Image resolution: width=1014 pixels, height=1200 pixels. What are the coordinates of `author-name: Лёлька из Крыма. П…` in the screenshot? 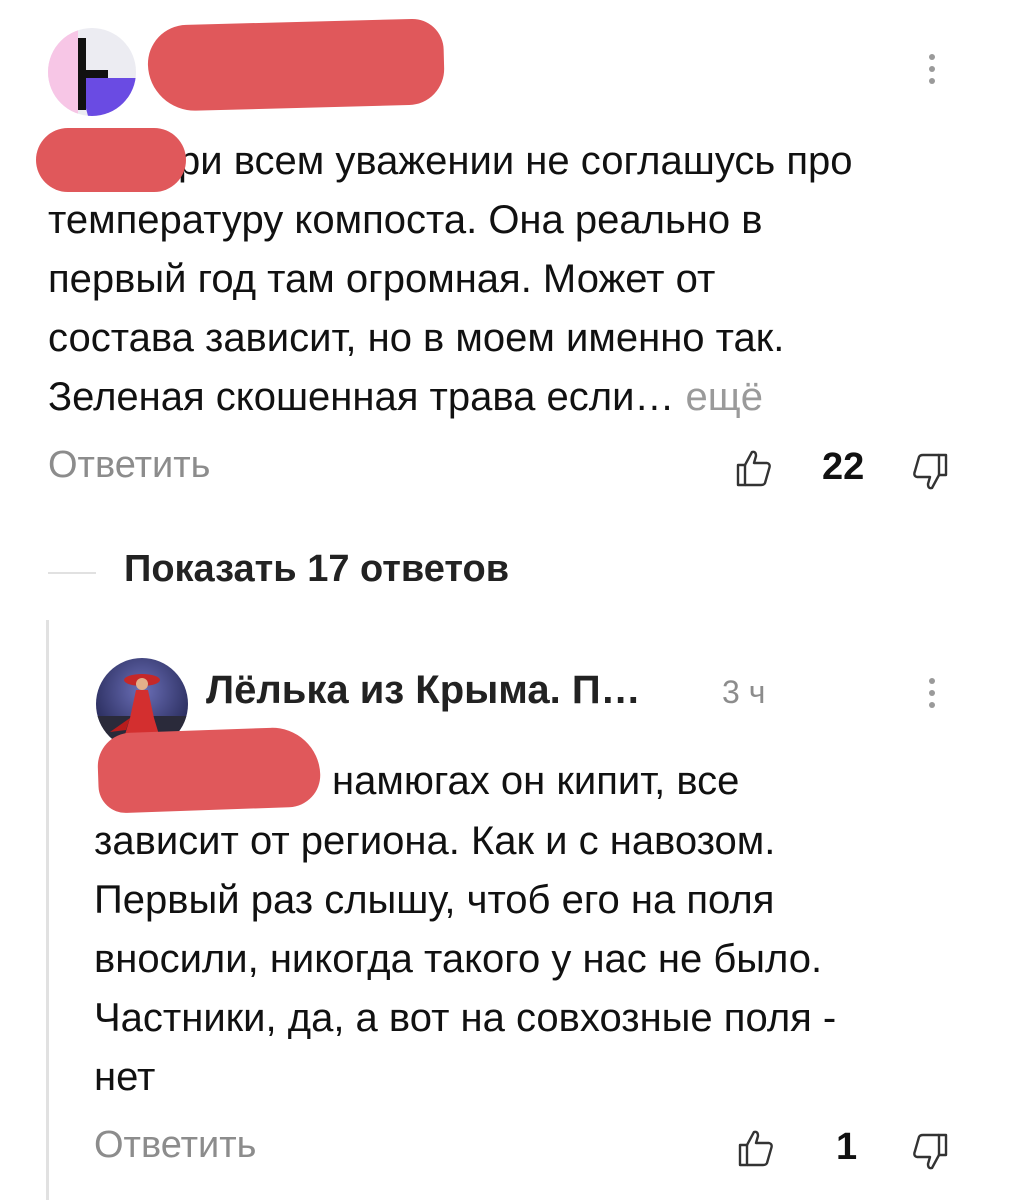 It's located at (423, 690).